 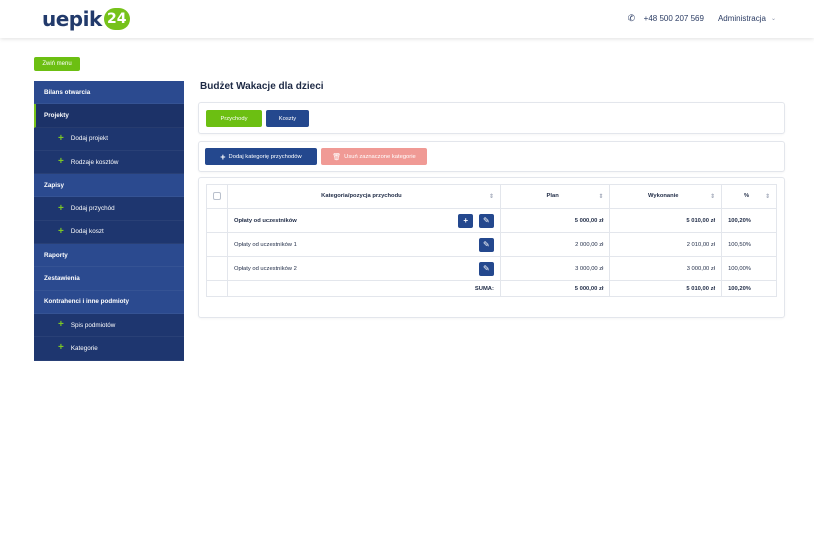 What do you see at coordinates (491, 118) in the screenshot?
I see `tabs-card: Przychody Koszty` at bounding box center [491, 118].